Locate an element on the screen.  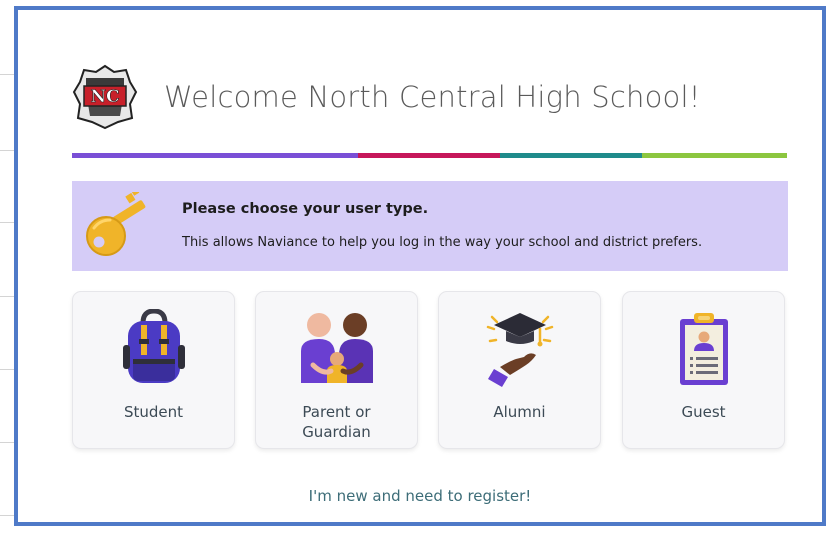
clipboard-icon is located at coordinates (703, 349).